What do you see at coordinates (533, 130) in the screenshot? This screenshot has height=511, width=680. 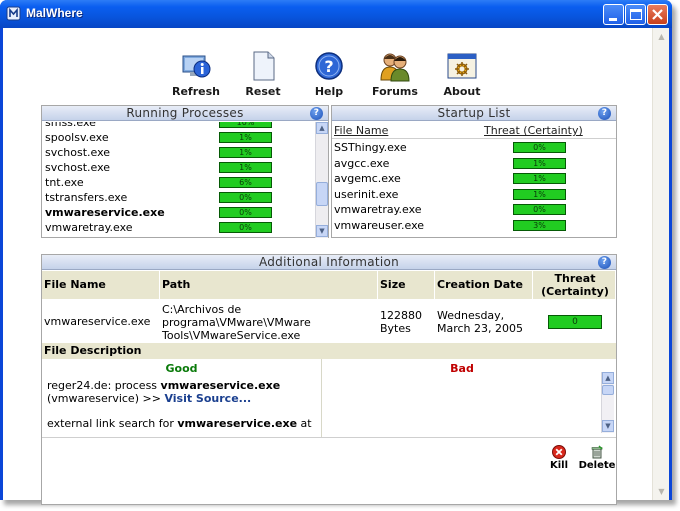 I see `startup-col-threat: Threat (Certainty)` at bounding box center [533, 130].